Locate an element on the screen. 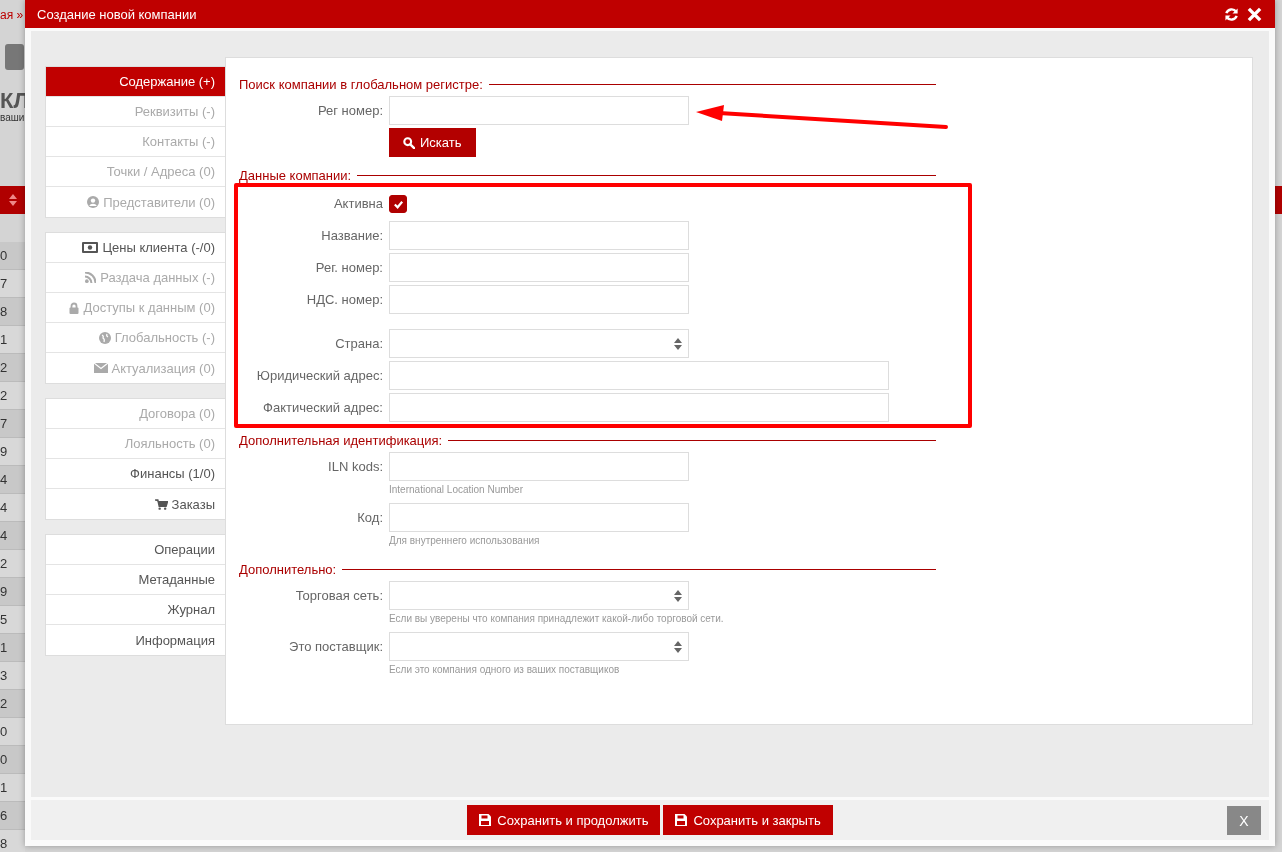 This screenshot has width=1282, height=852. field-label: Фактический адрес: is located at coordinates (323, 408).